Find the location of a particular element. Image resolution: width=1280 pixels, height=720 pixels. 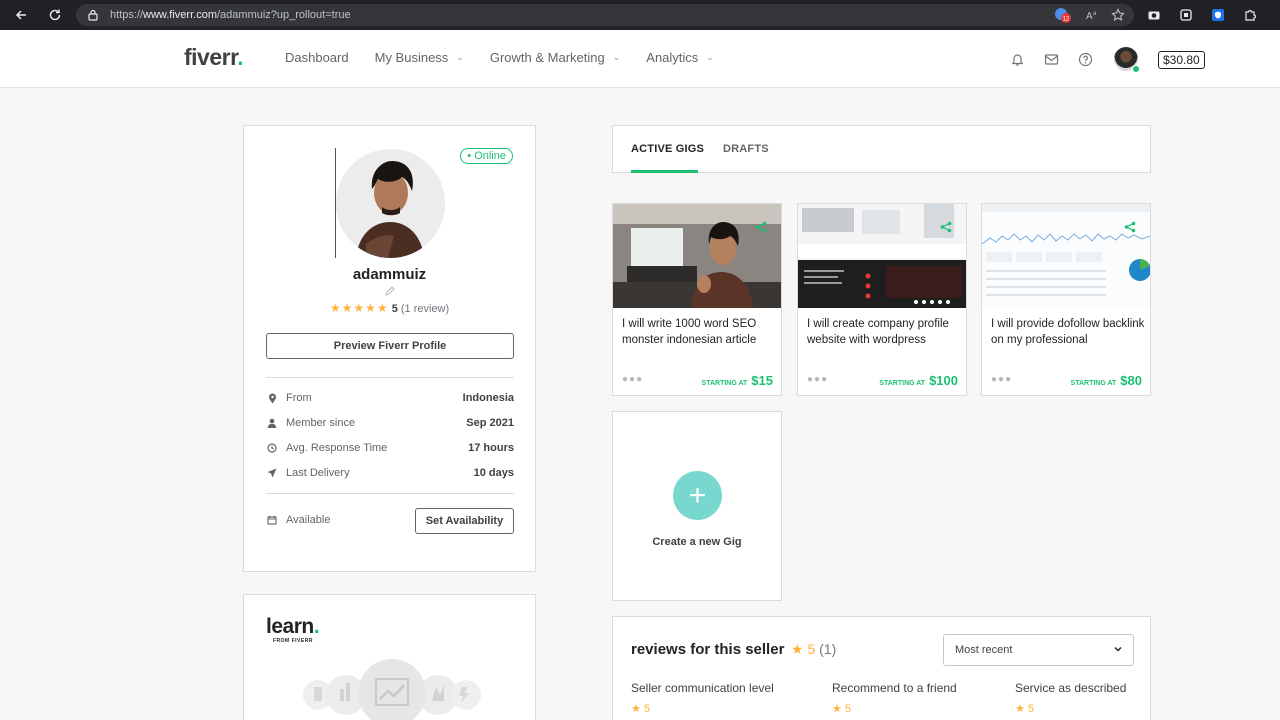

profile-username: adammuiz is located at coordinates (389, 274).